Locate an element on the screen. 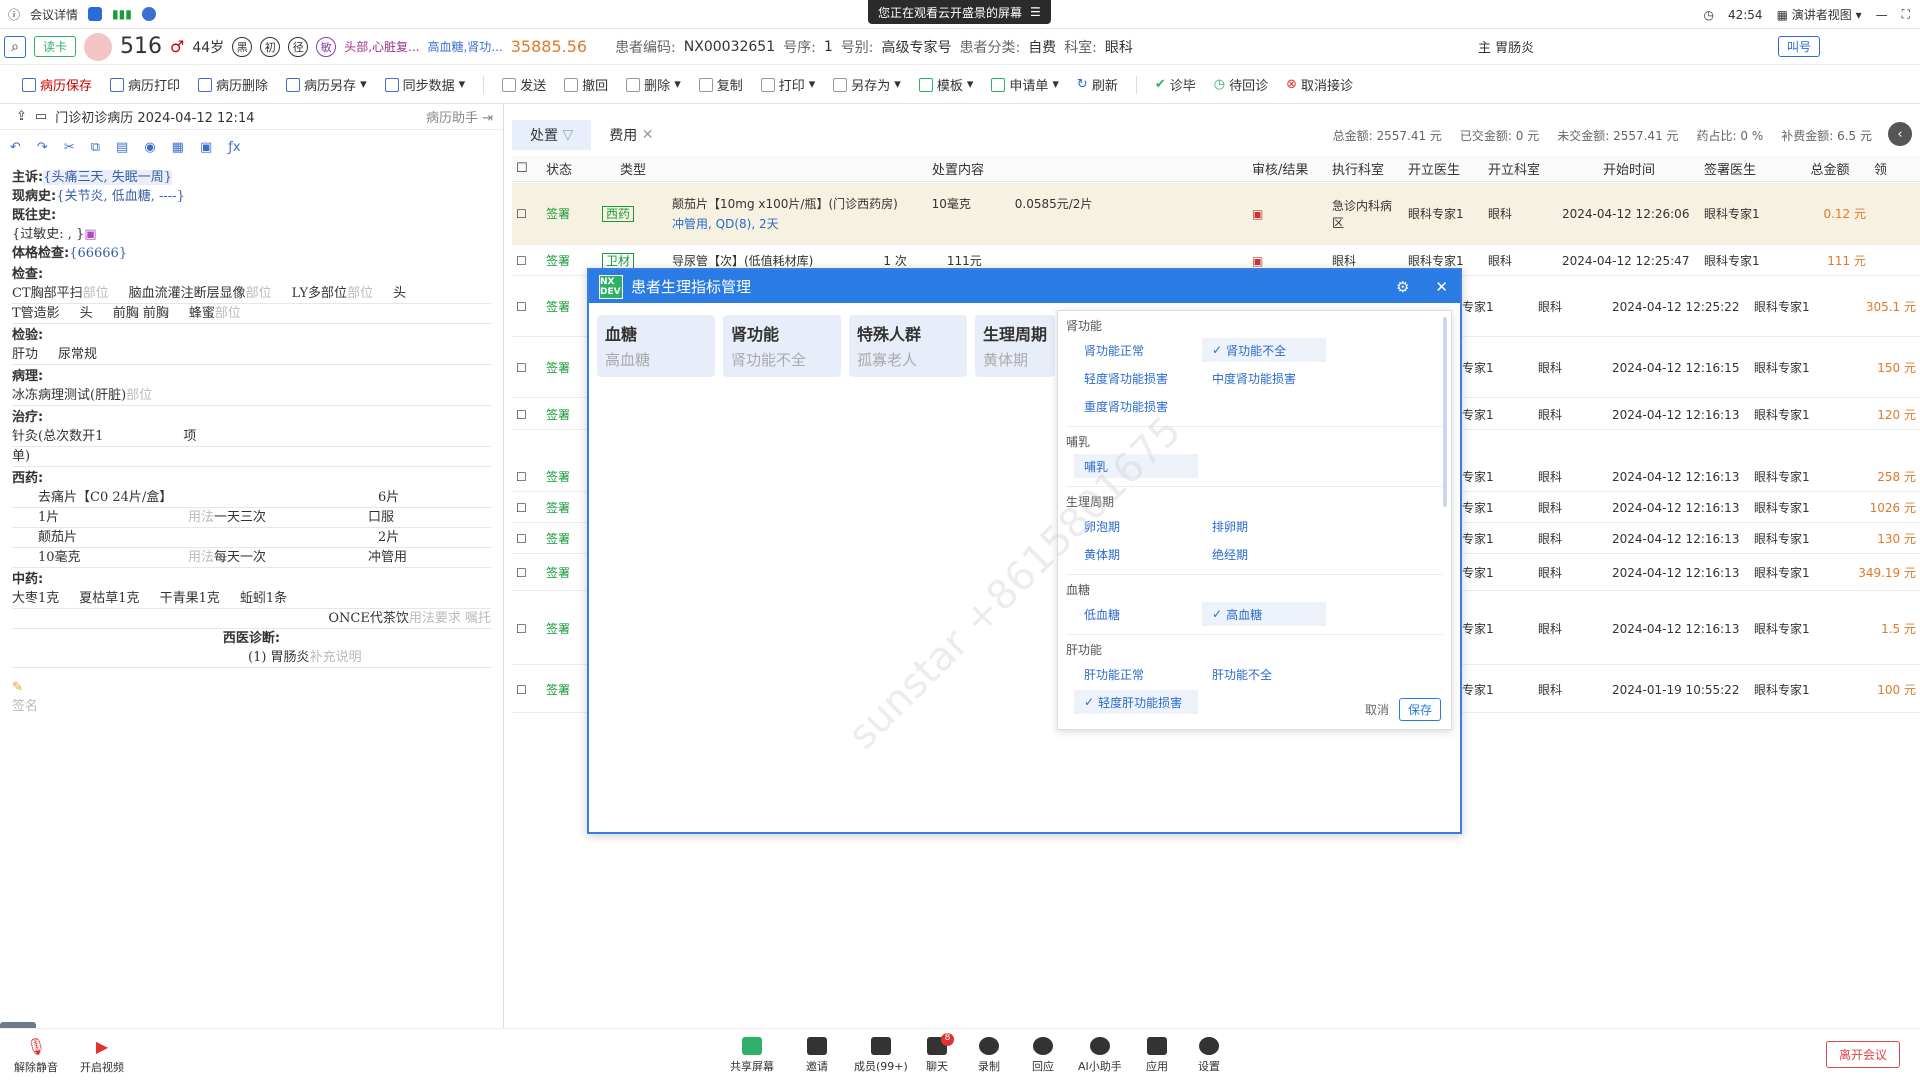  allergy-history: {过敏史: , } is located at coordinates (48, 234).